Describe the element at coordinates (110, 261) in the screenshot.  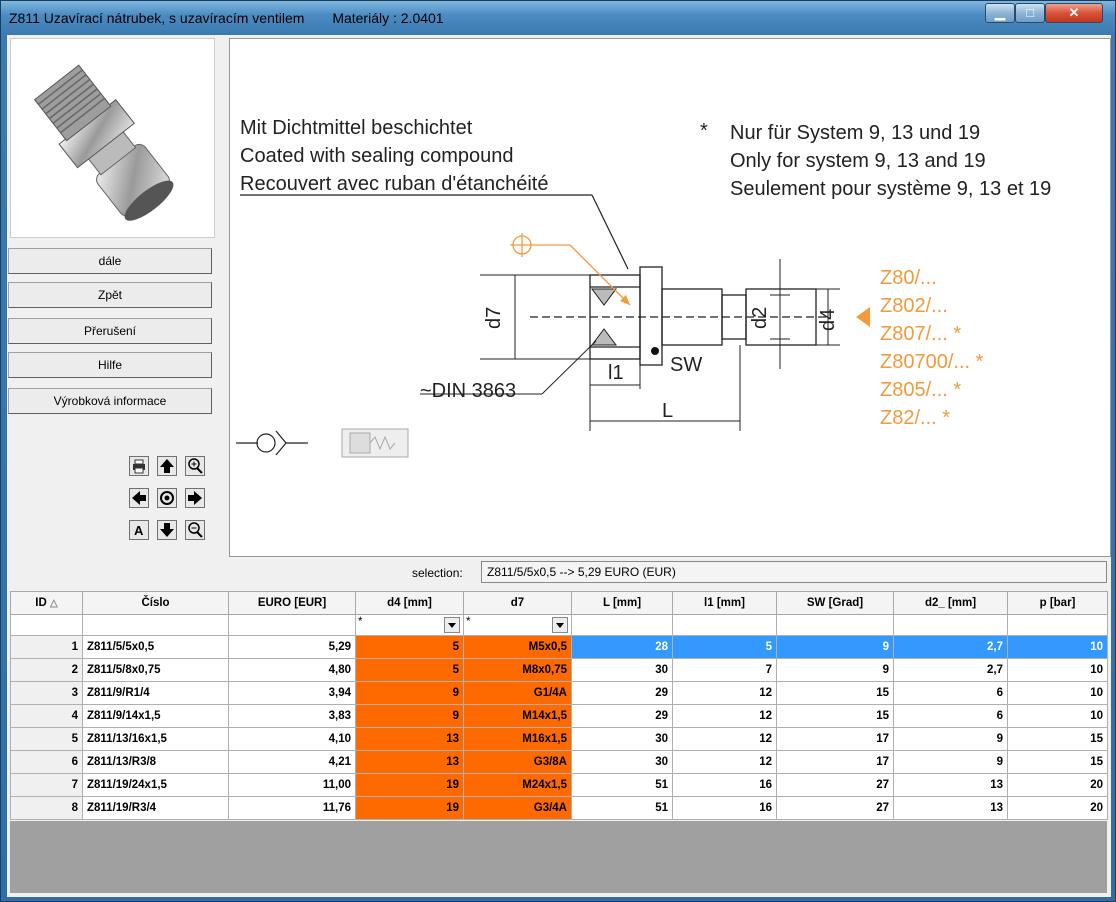
I see `next-button: dále` at that location.